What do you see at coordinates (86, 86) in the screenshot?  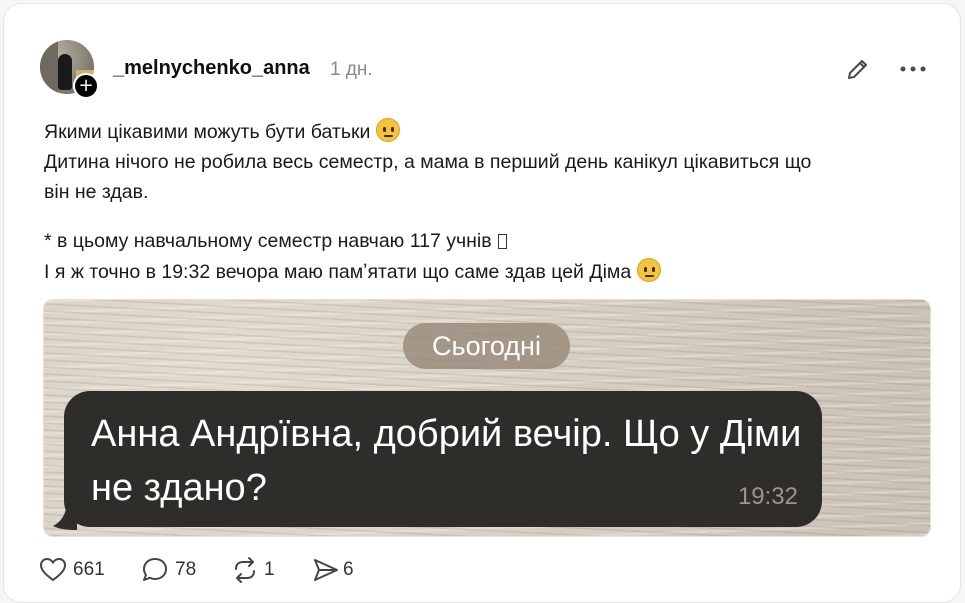 I see `follow-plus-icon: +` at bounding box center [86, 86].